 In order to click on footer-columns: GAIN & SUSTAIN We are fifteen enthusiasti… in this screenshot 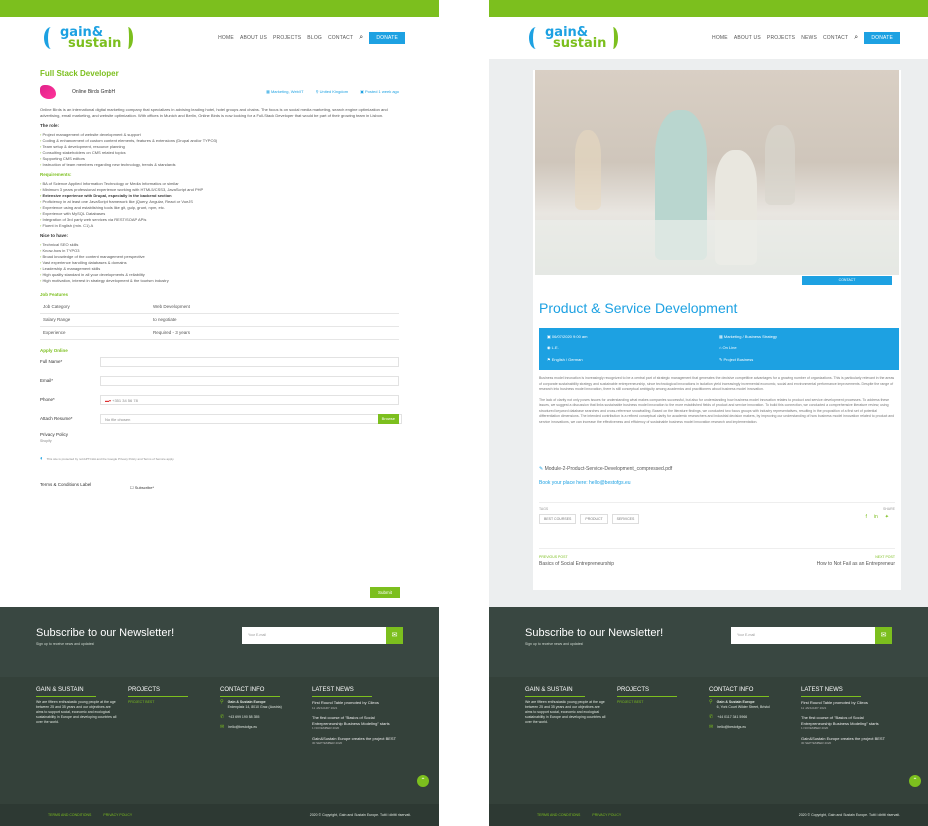, I will do `click(219, 727)`.